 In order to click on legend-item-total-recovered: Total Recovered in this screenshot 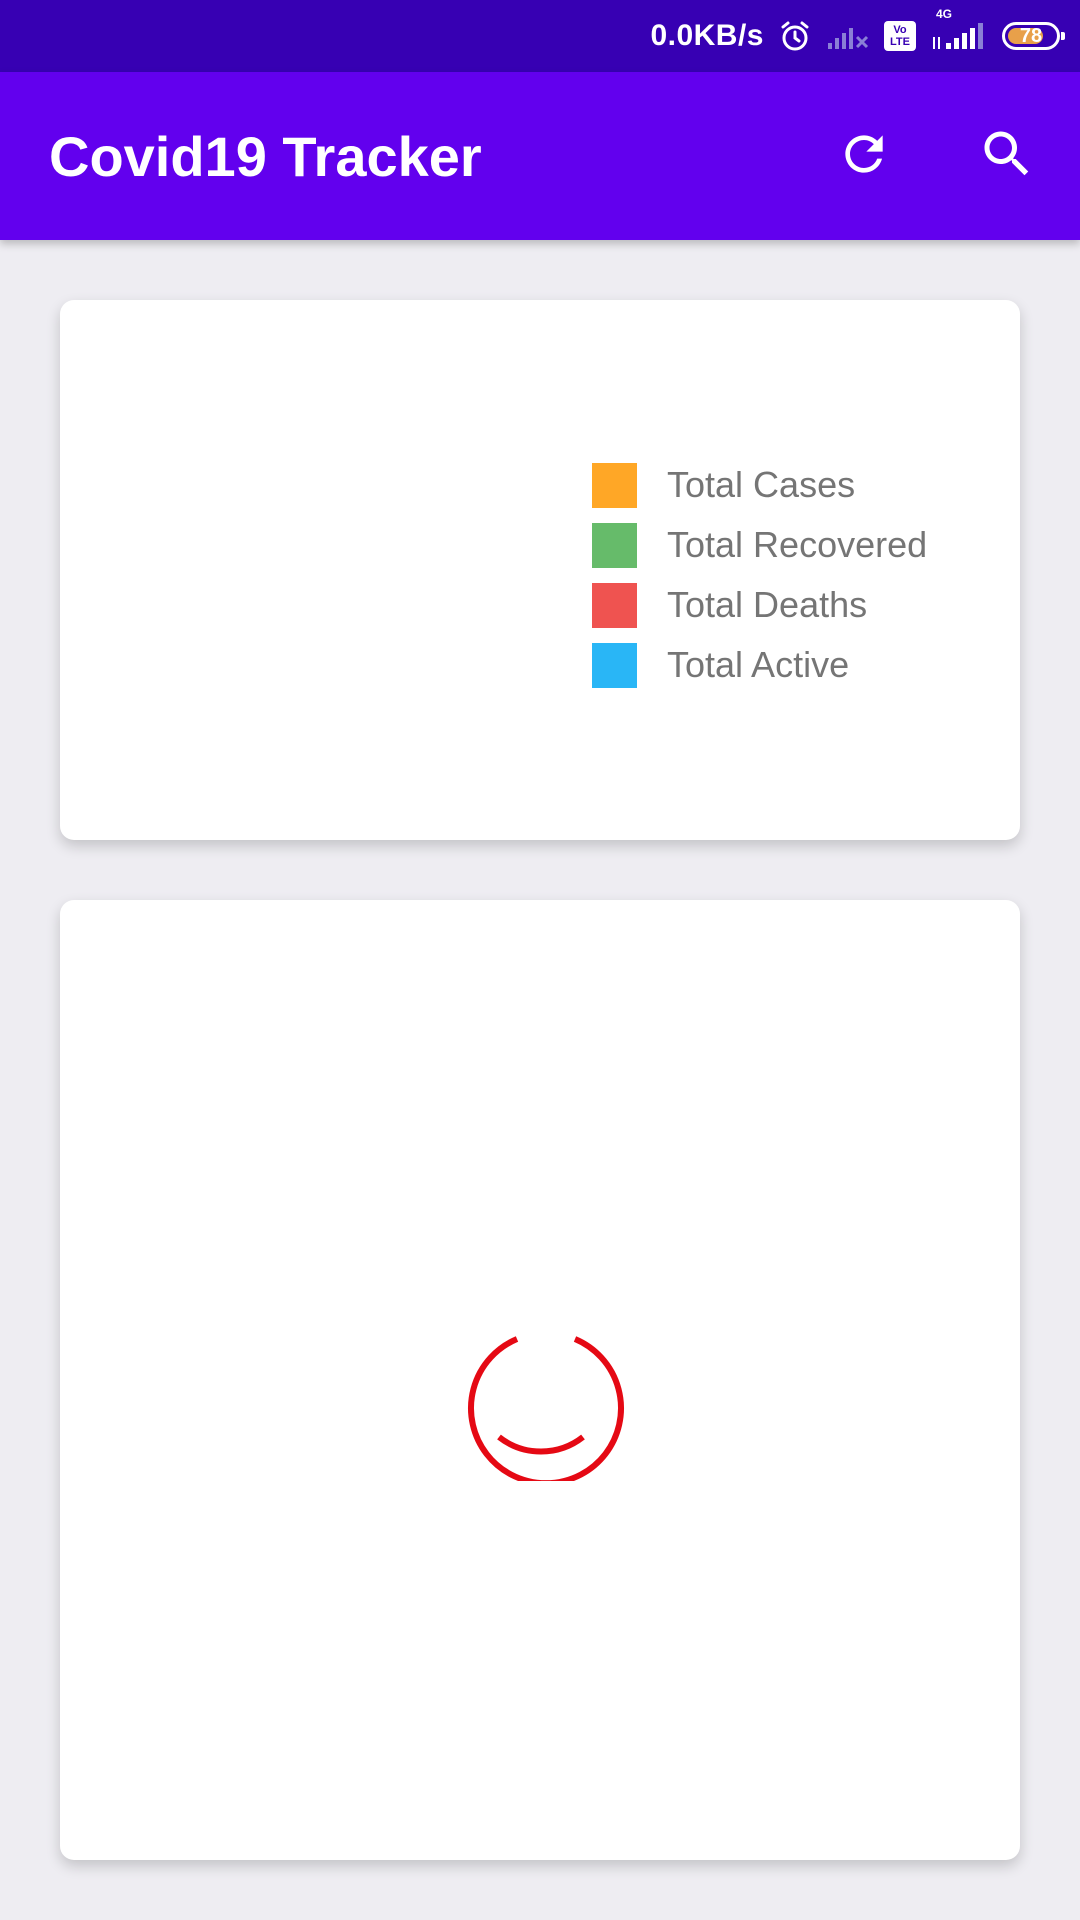, I will do `click(759, 545)`.